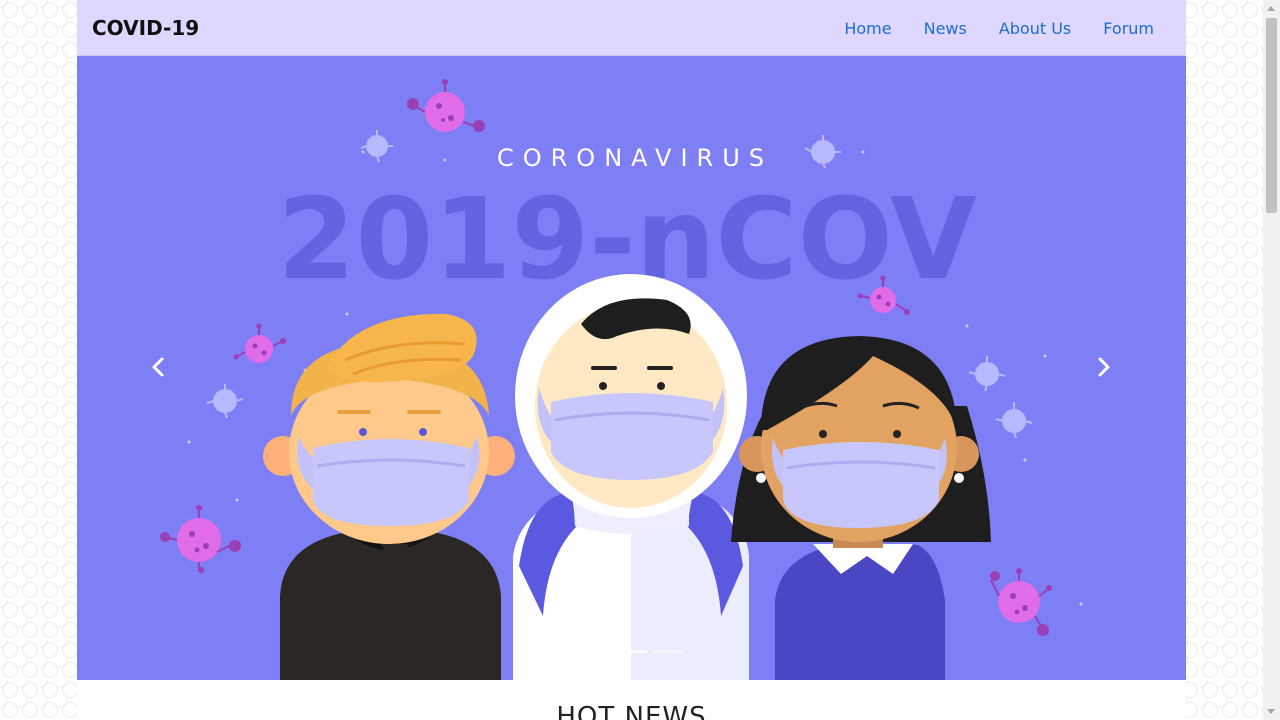 The image size is (1280, 720). Describe the element at coordinates (1271, 360) in the screenshot. I see `page-scrollbar` at that location.